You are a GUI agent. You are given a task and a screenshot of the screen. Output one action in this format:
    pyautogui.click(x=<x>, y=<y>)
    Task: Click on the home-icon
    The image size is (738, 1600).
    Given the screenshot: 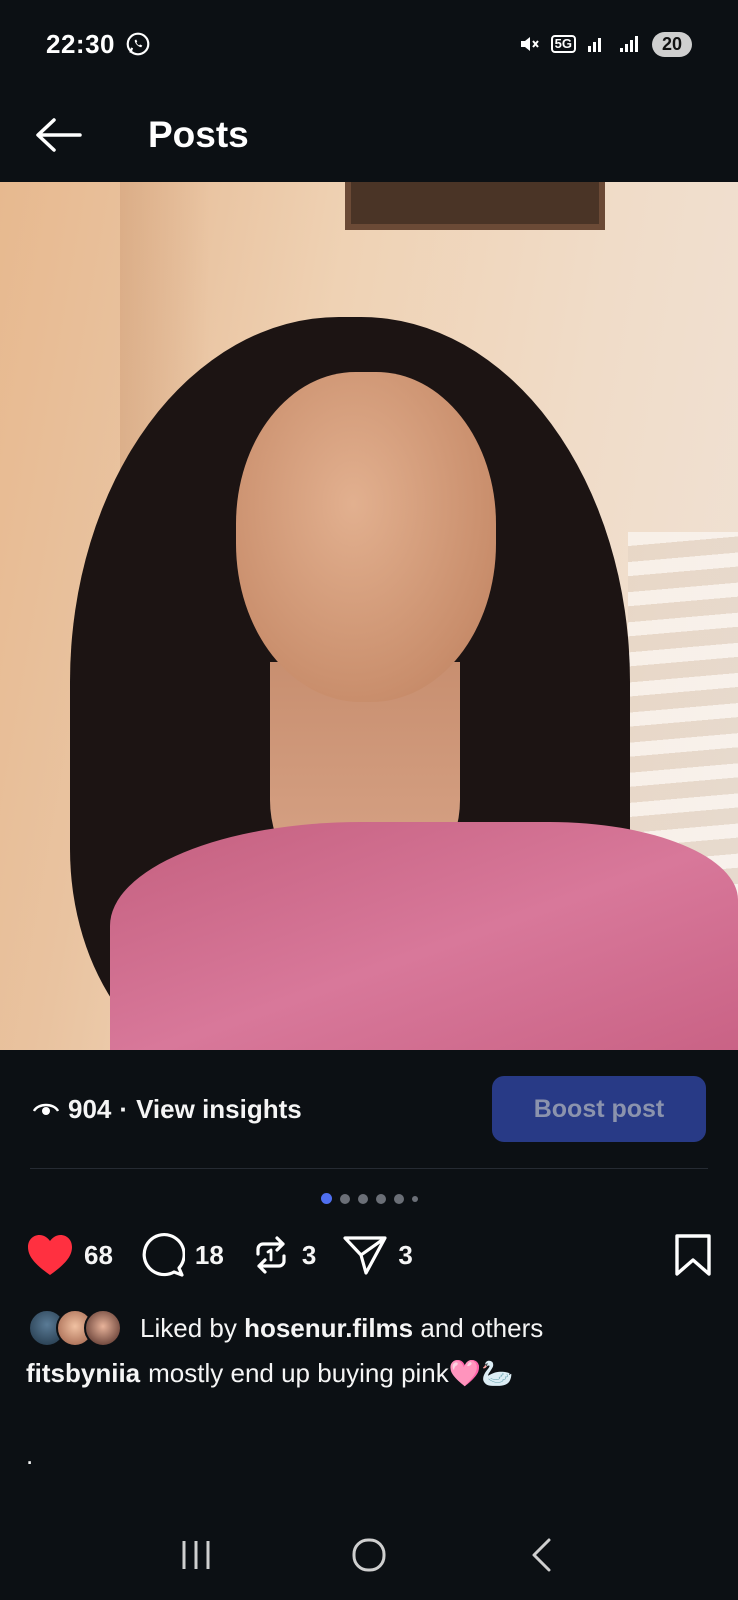 What is the action you would take?
    pyautogui.click(x=369, y=1555)
    